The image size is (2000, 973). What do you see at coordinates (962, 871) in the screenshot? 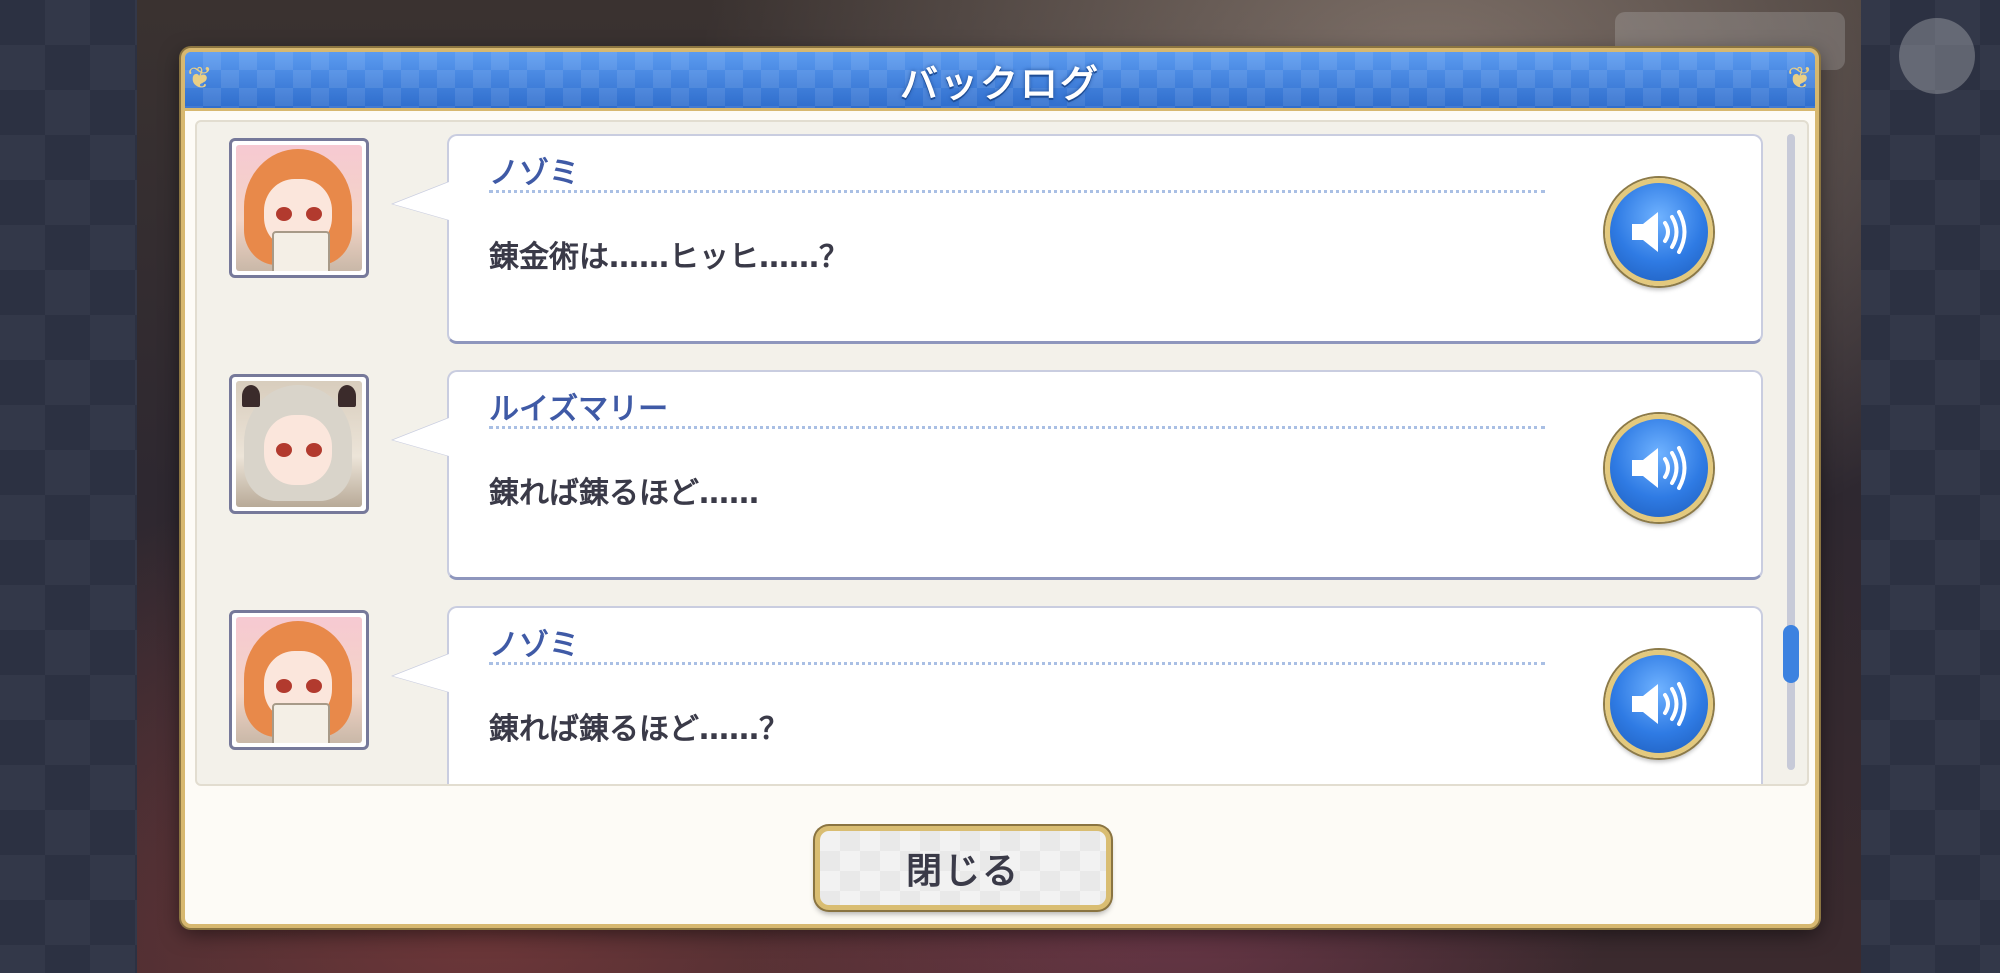
I see `close-button-label: 閉じる` at bounding box center [962, 871].